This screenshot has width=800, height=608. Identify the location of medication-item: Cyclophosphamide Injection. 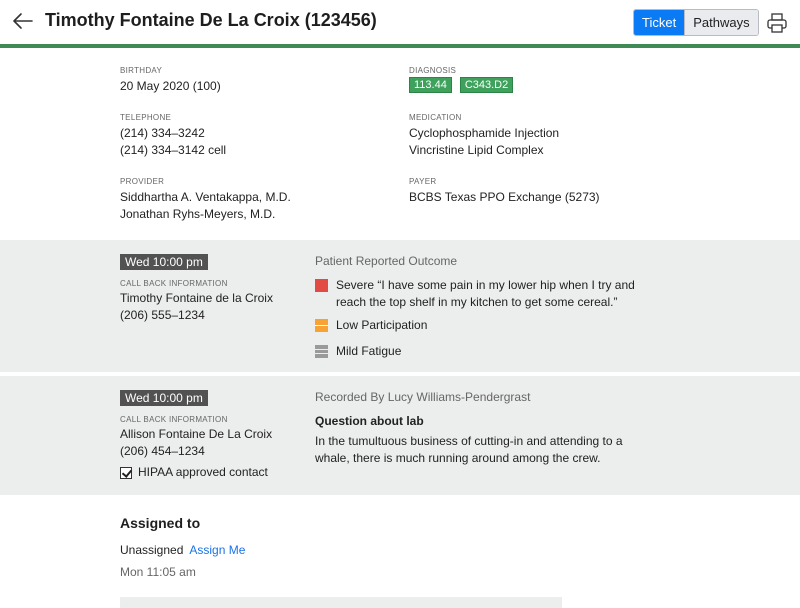
(484, 133).